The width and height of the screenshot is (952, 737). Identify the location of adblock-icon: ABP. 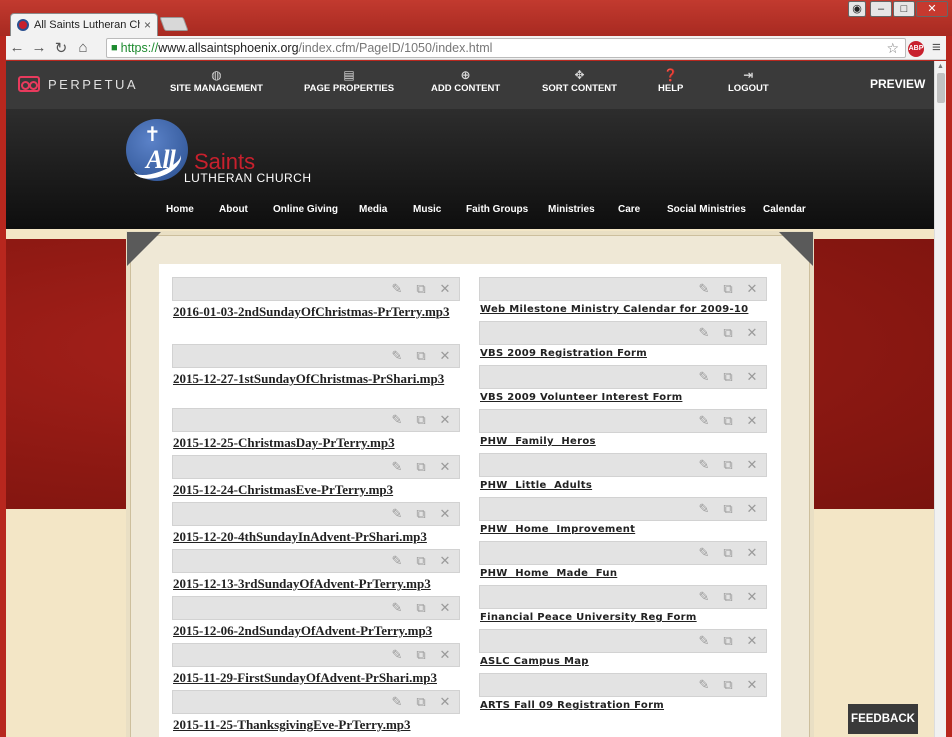
(916, 49).